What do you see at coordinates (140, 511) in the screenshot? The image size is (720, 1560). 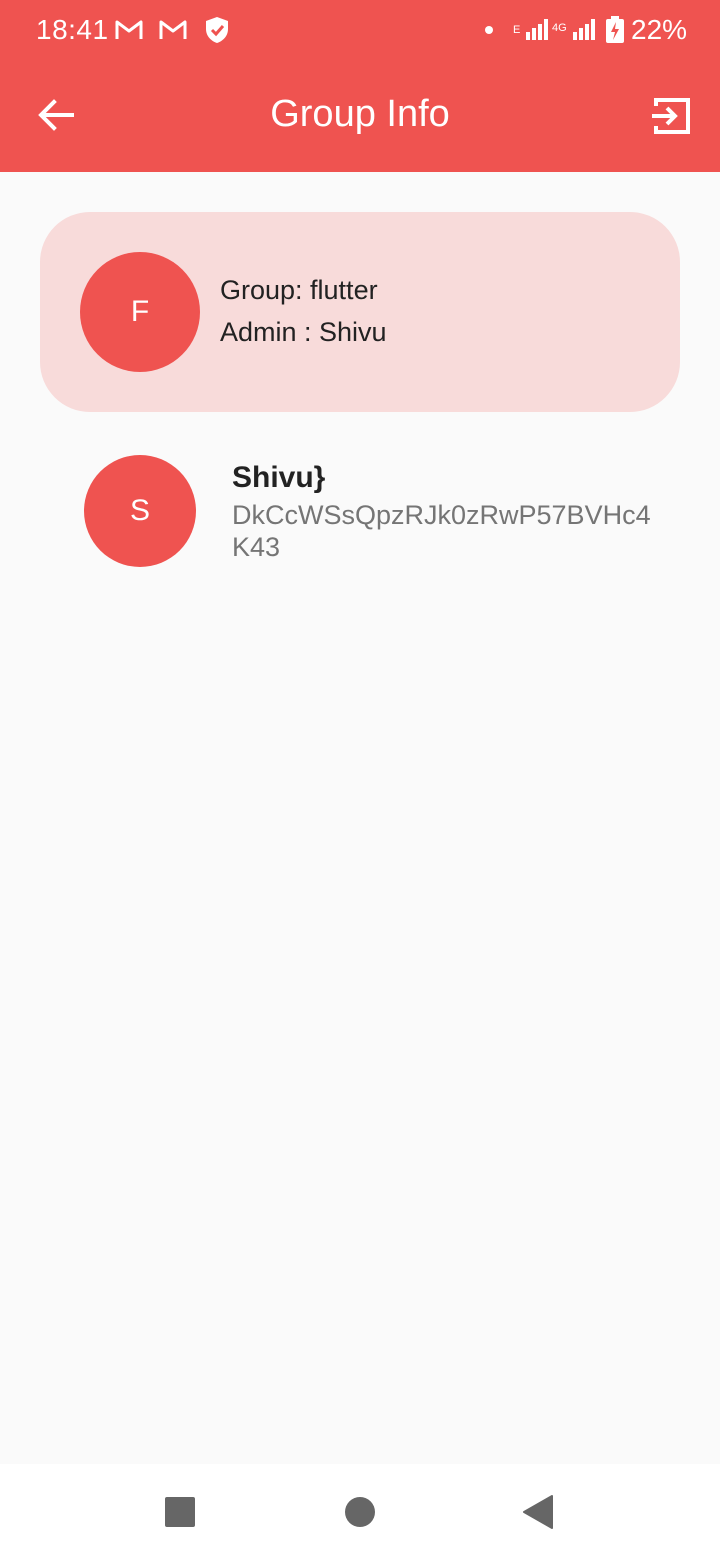 I see `member-avatar: S` at bounding box center [140, 511].